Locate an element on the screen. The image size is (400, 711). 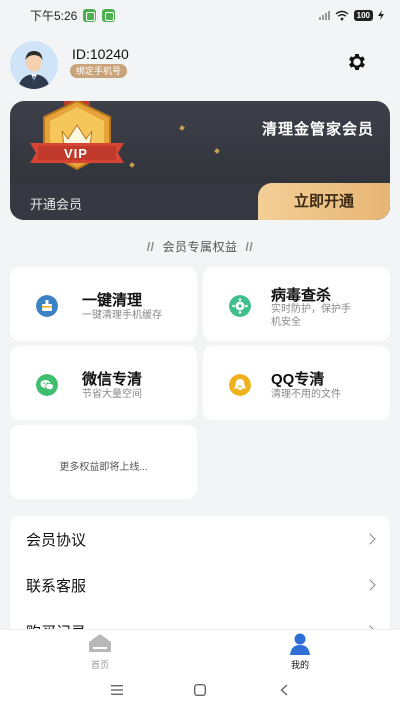
menu-icon is located at coordinates (117, 690).